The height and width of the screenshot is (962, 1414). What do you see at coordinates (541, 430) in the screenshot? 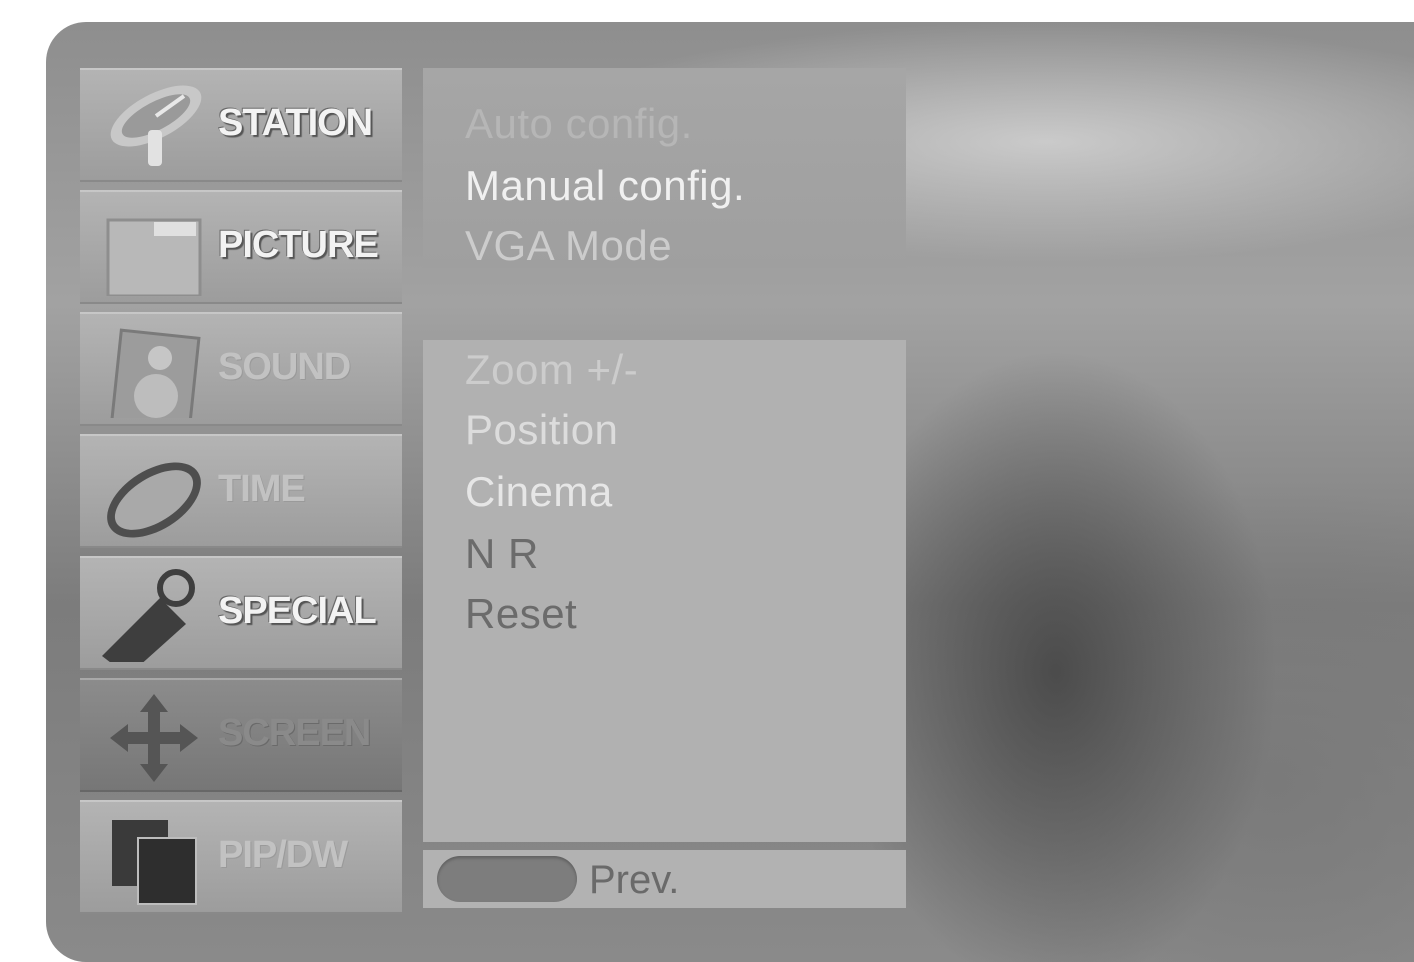
I see `submenu-item-position: Position` at bounding box center [541, 430].